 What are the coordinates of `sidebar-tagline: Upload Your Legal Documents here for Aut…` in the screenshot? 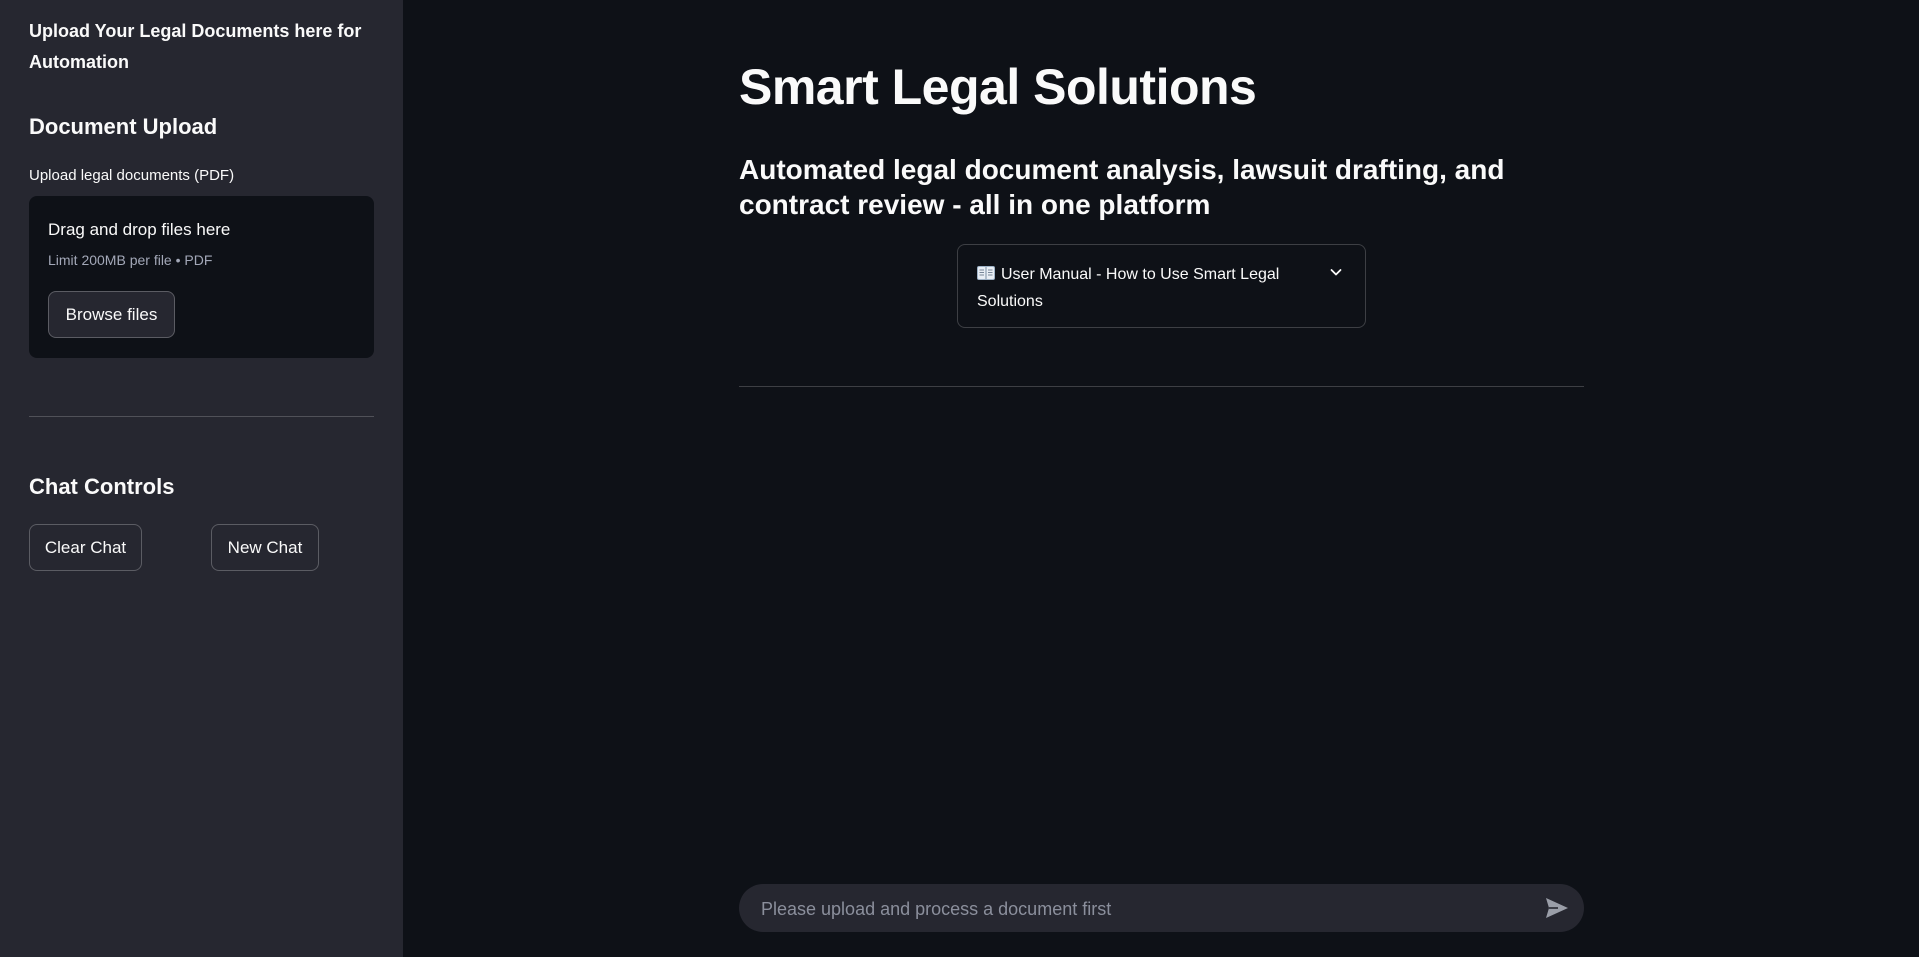 It's located at (195, 46).